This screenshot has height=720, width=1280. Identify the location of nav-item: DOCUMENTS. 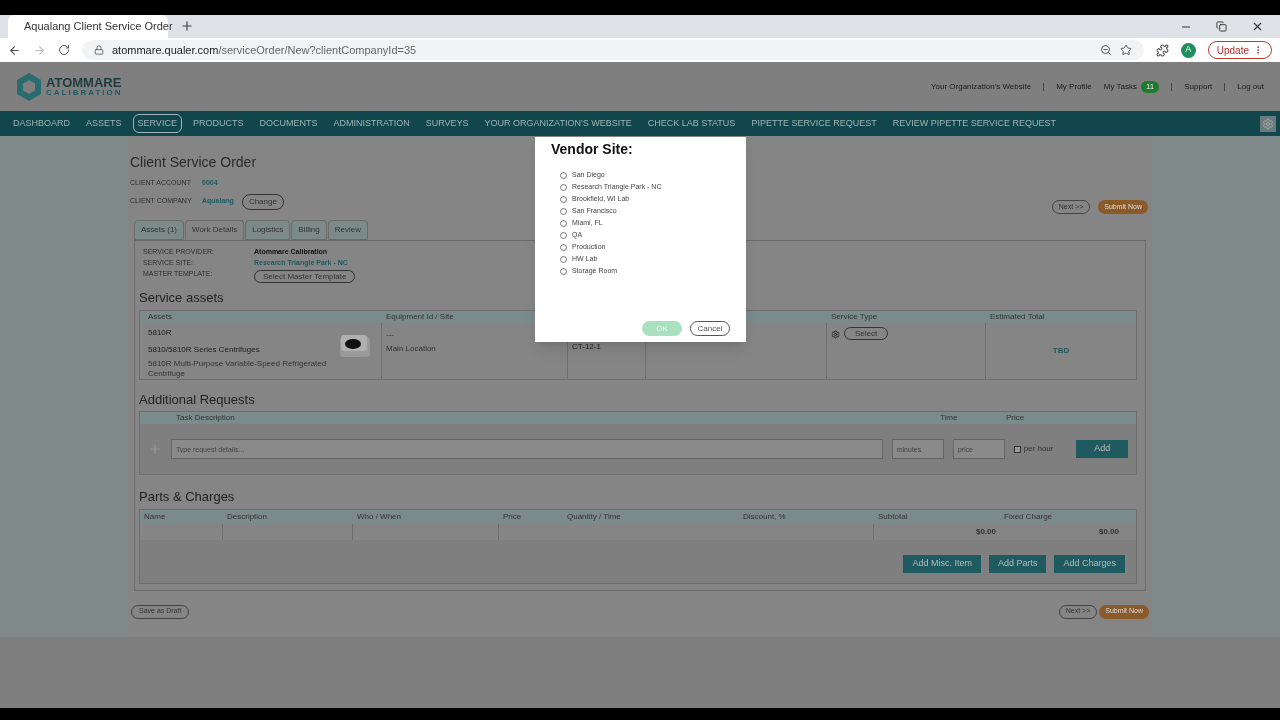
(288, 123).